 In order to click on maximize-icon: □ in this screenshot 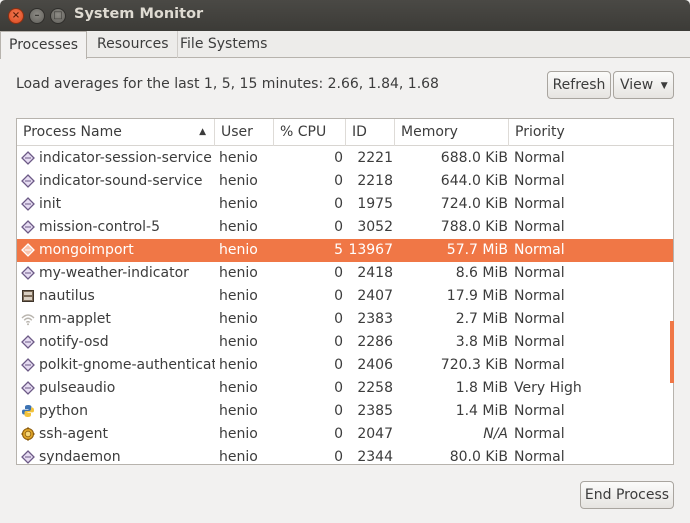, I will do `click(58, 15)`.